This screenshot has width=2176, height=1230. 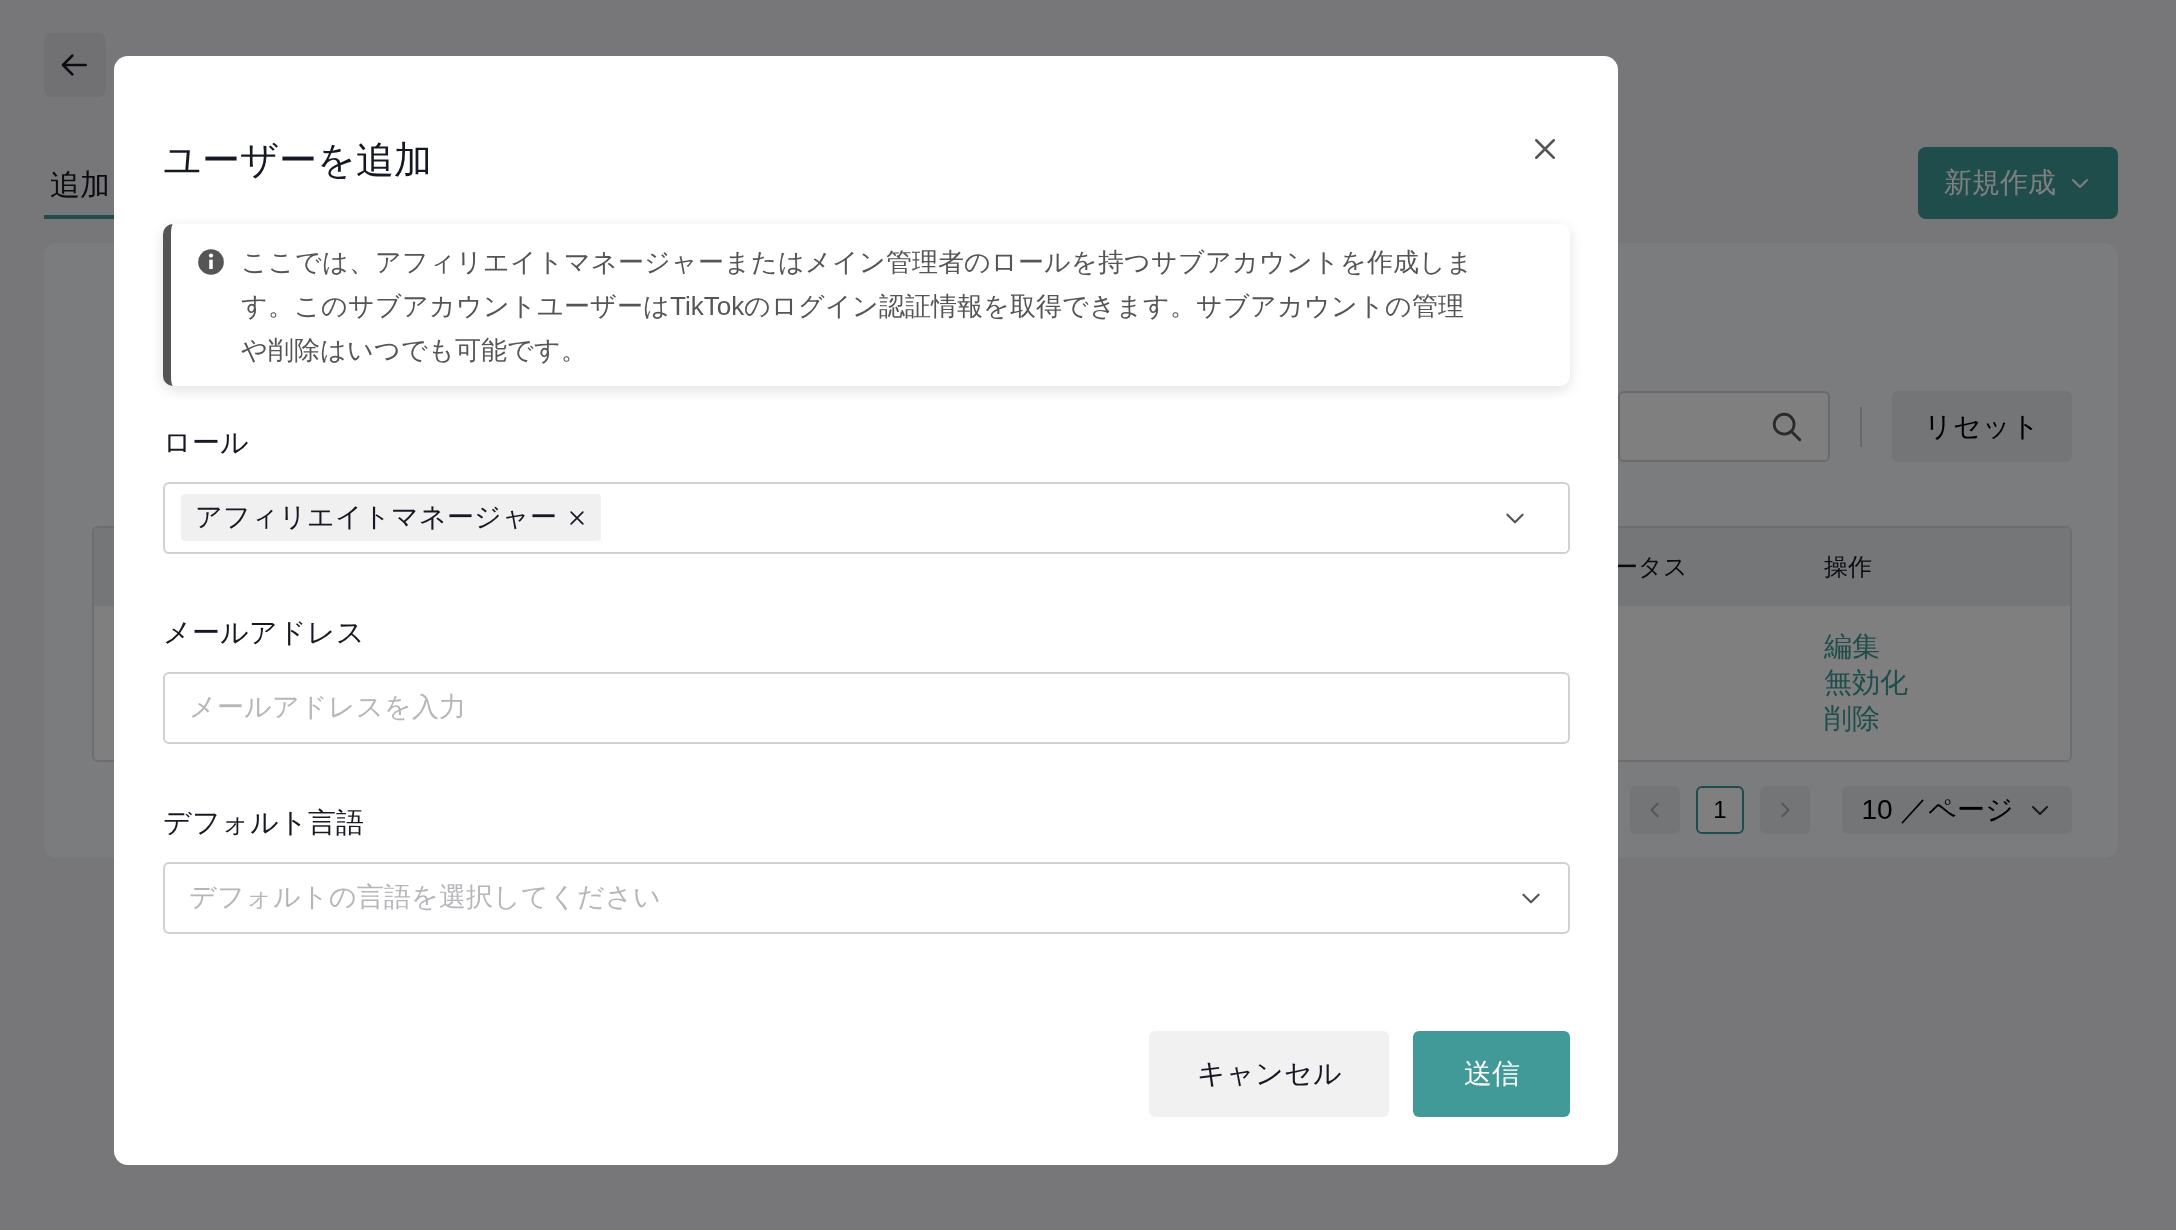 I want to click on field-label: ロール, so click(x=206, y=442).